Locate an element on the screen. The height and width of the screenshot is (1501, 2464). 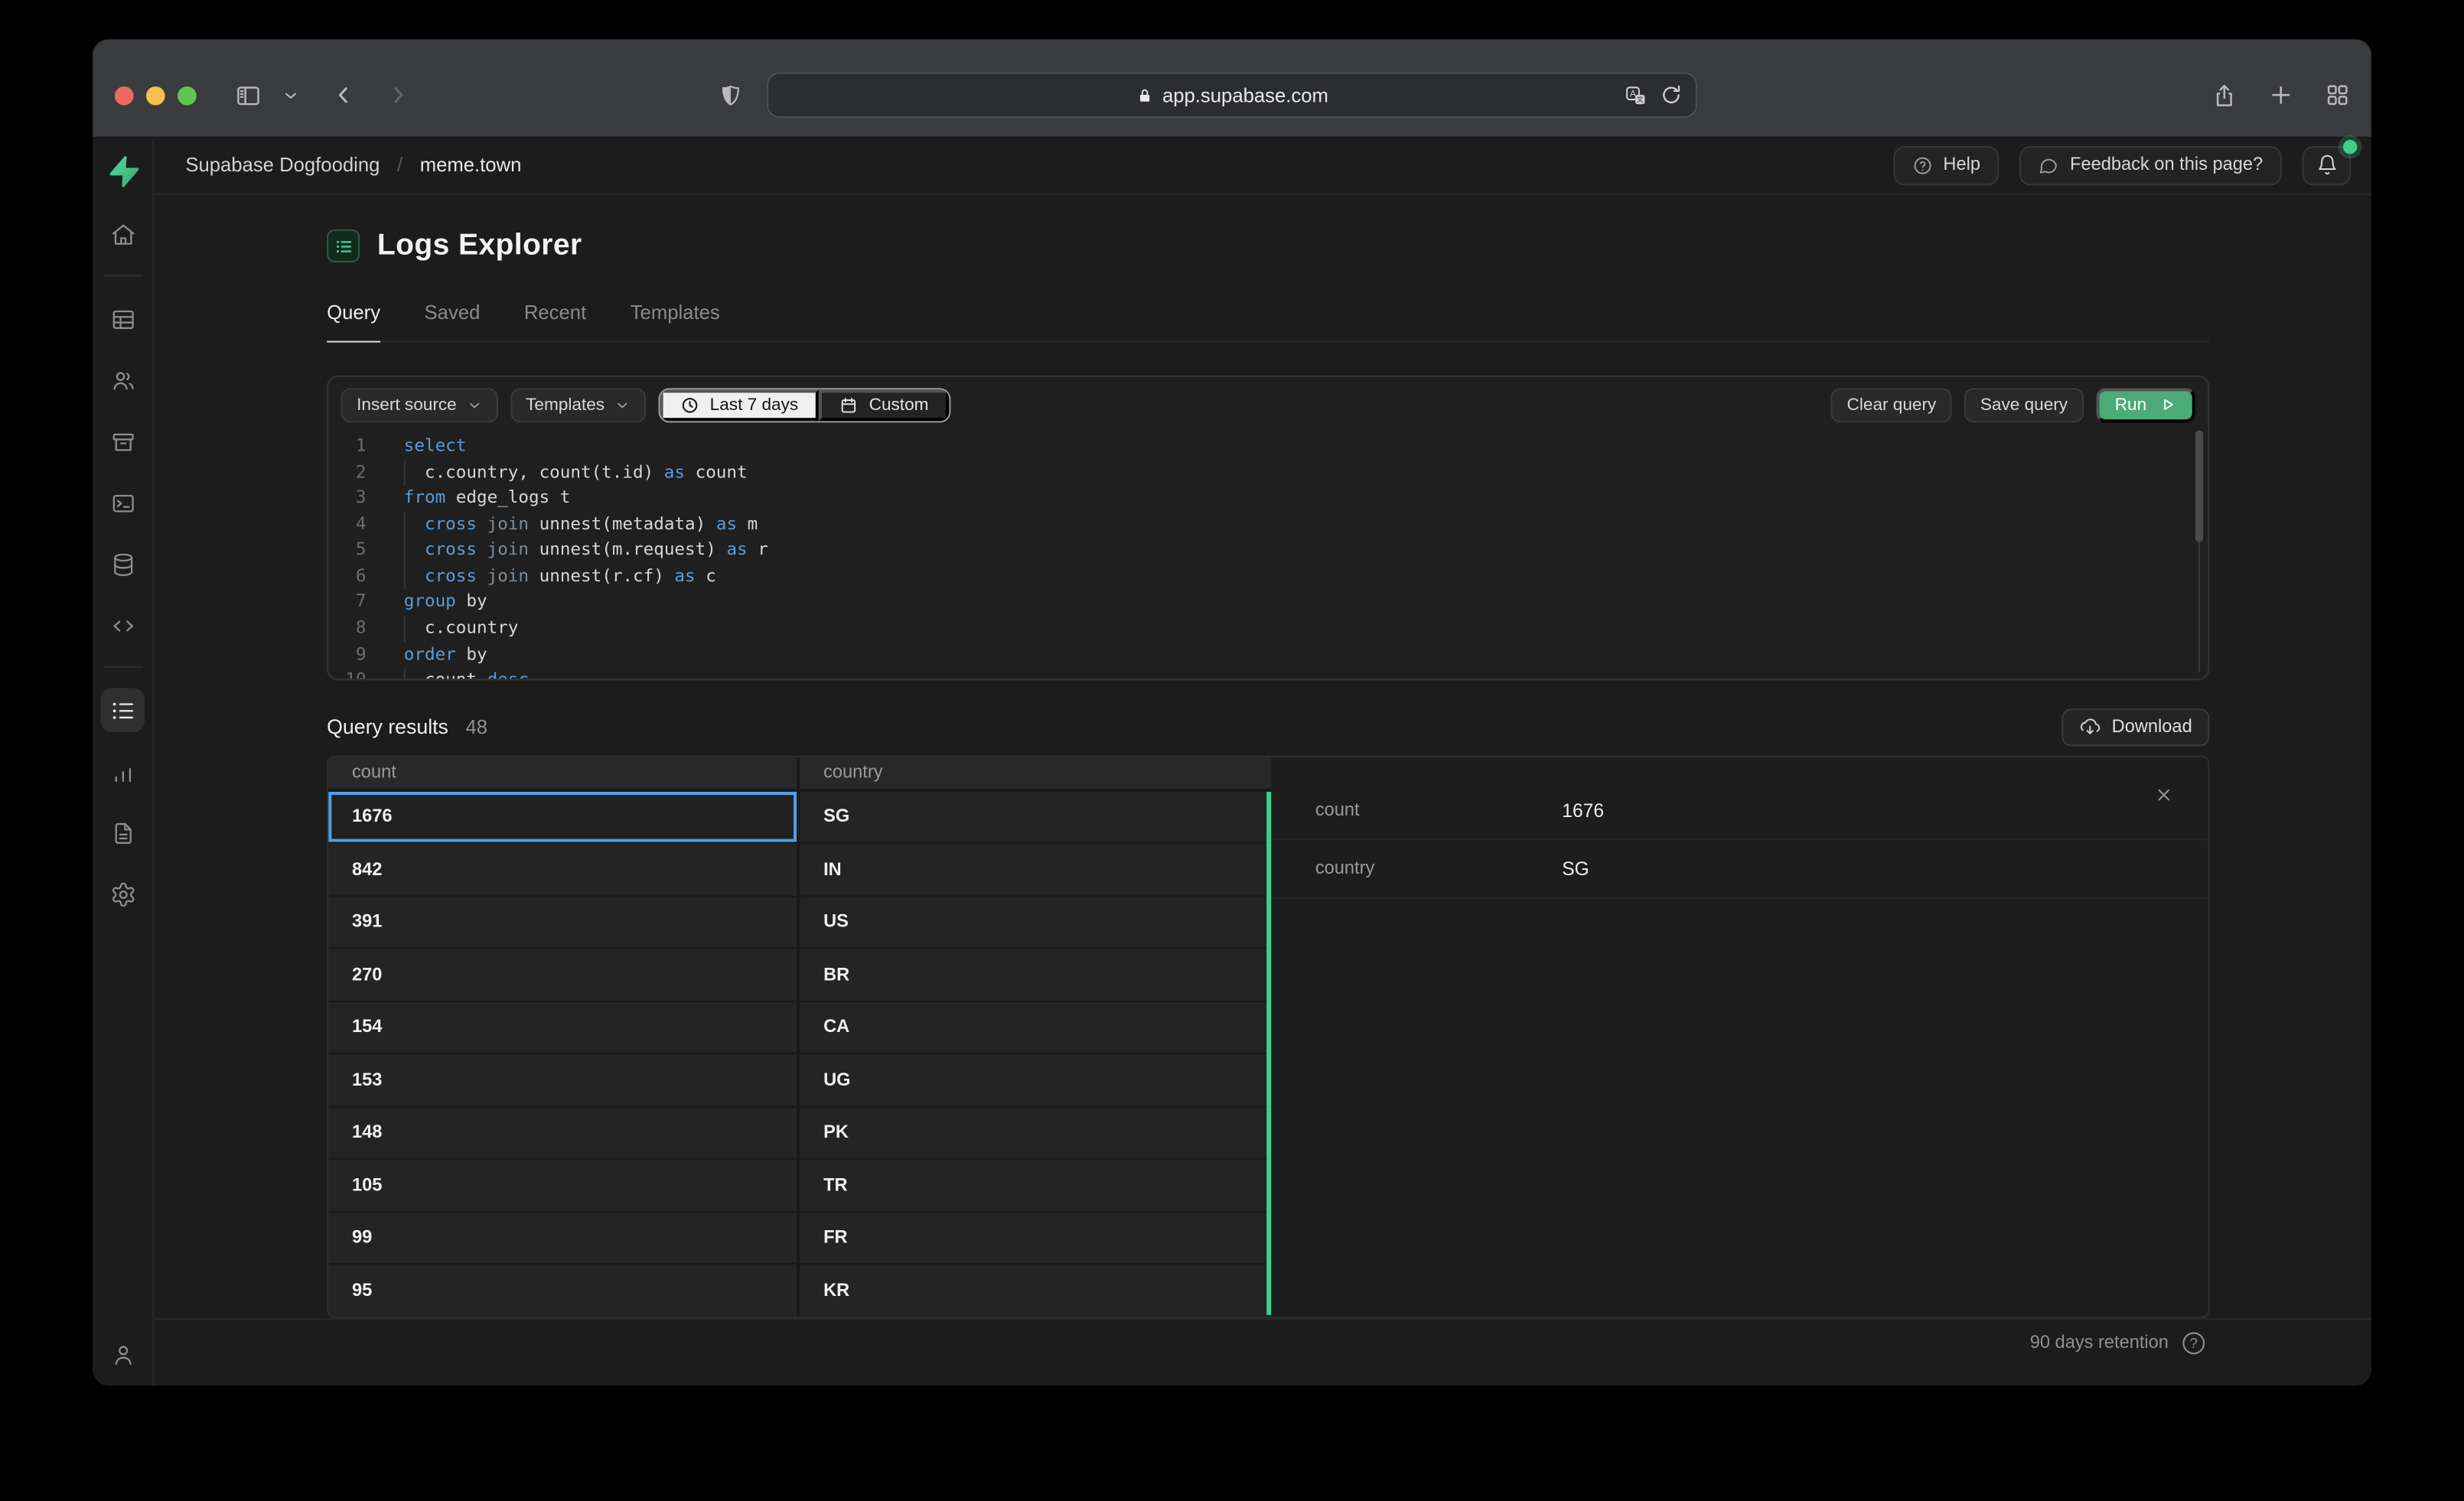
insert-source-button: Insert source is located at coordinates (419, 405).